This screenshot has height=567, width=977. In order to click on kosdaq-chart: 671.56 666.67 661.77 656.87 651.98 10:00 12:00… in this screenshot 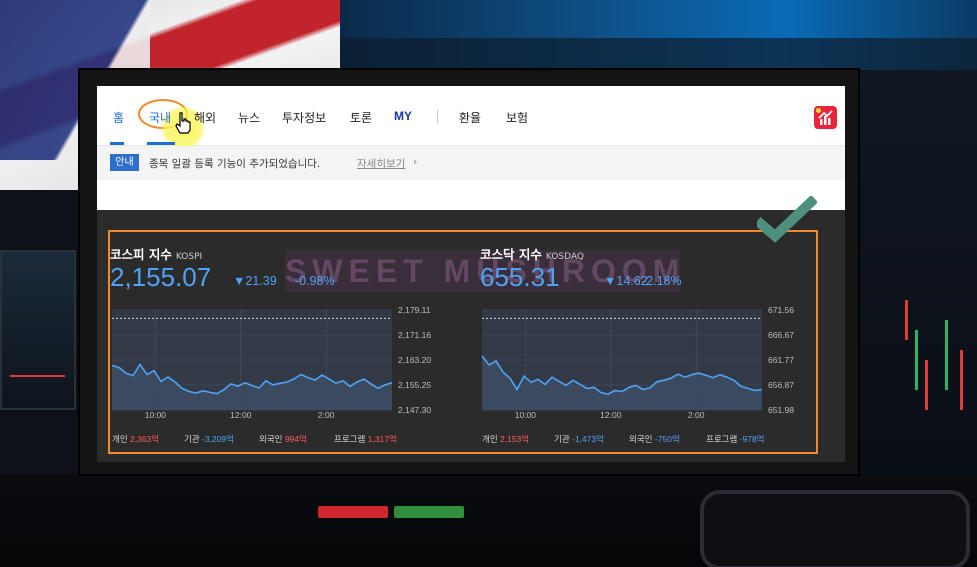, I will do `click(645, 361)`.